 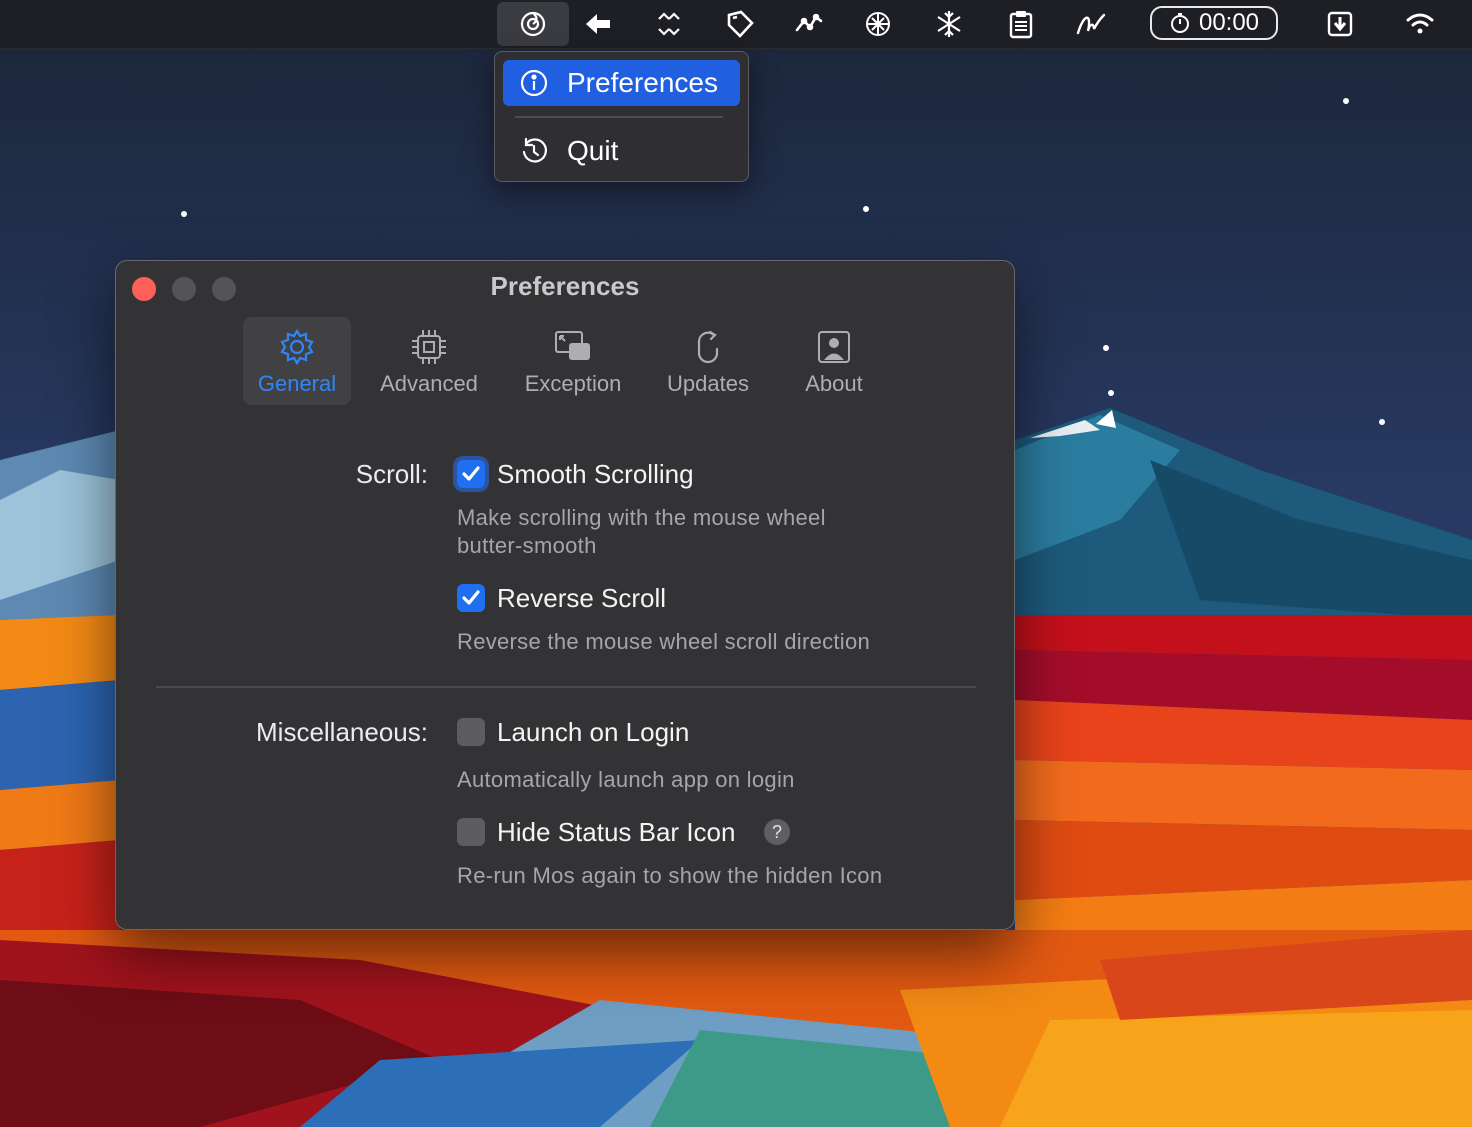 I want to click on launch-on-login-checkbox, so click(x=471, y=732).